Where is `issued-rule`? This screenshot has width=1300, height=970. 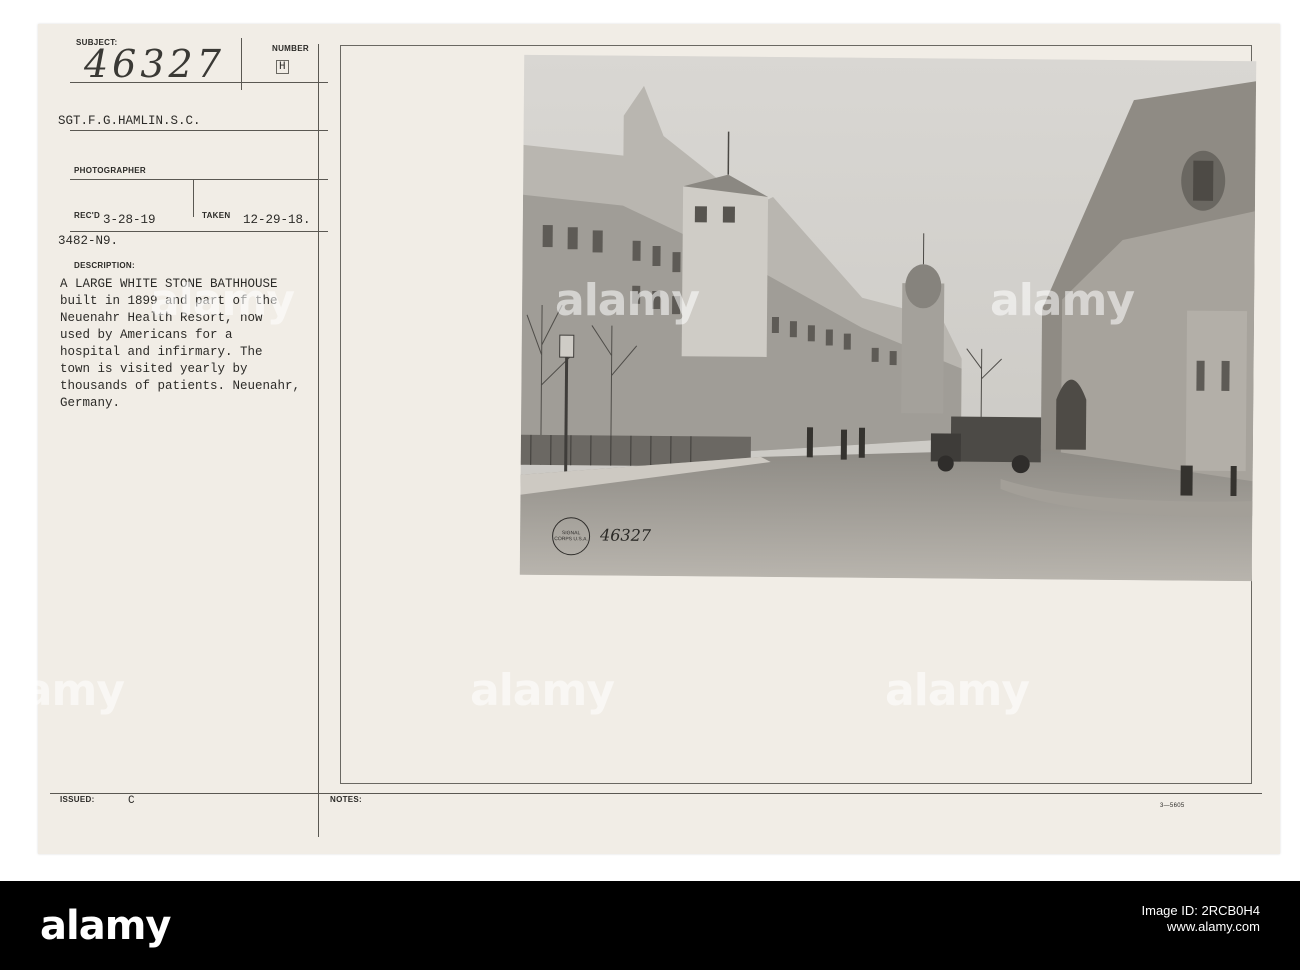 issued-rule is located at coordinates (656, 793).